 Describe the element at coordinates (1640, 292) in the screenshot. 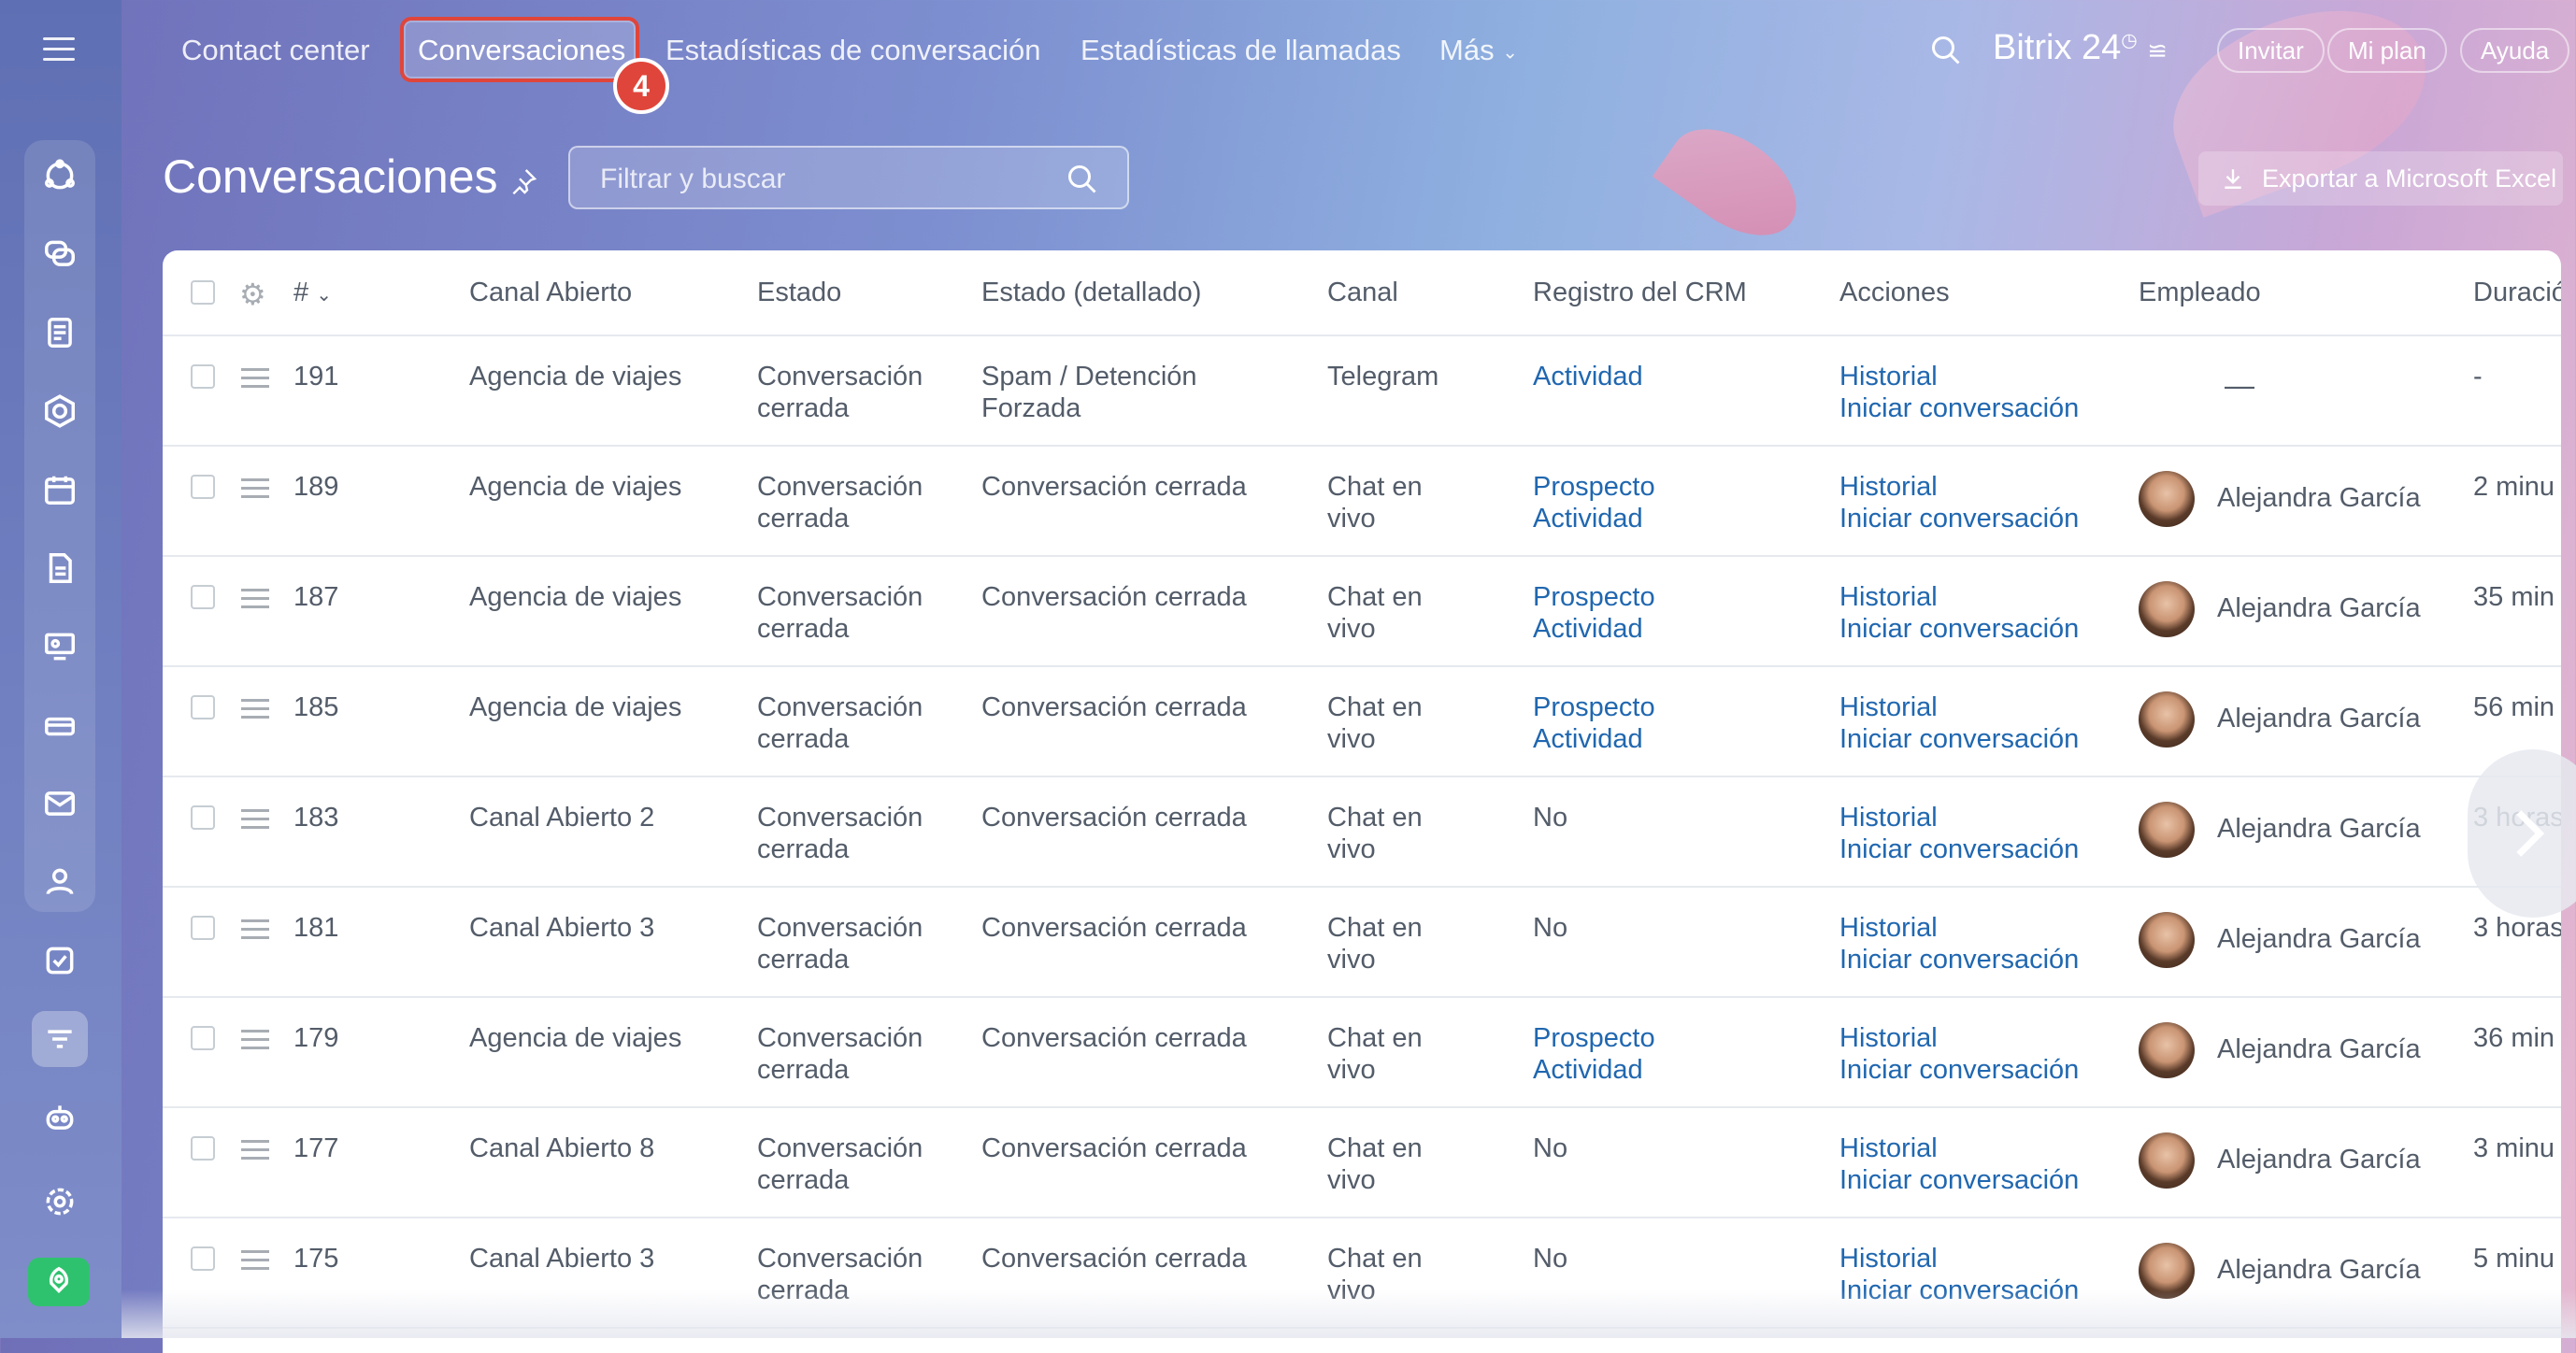

I see `col-registro-crm: Registro del CRM` at that location.